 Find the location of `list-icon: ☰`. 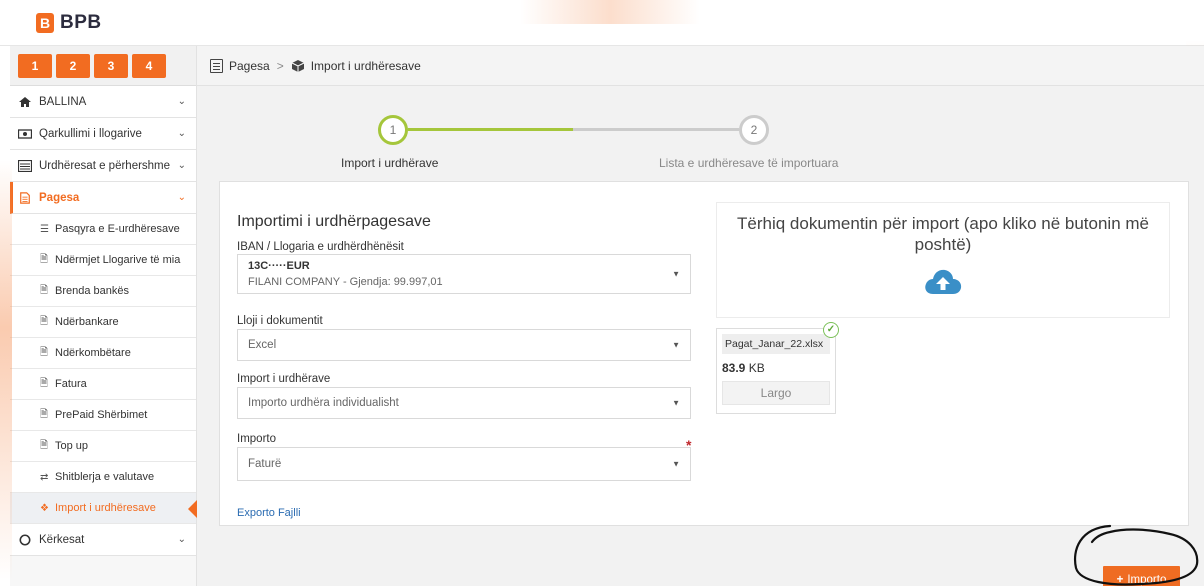

list-icon: ☰ is located at coordinates (44, 229).